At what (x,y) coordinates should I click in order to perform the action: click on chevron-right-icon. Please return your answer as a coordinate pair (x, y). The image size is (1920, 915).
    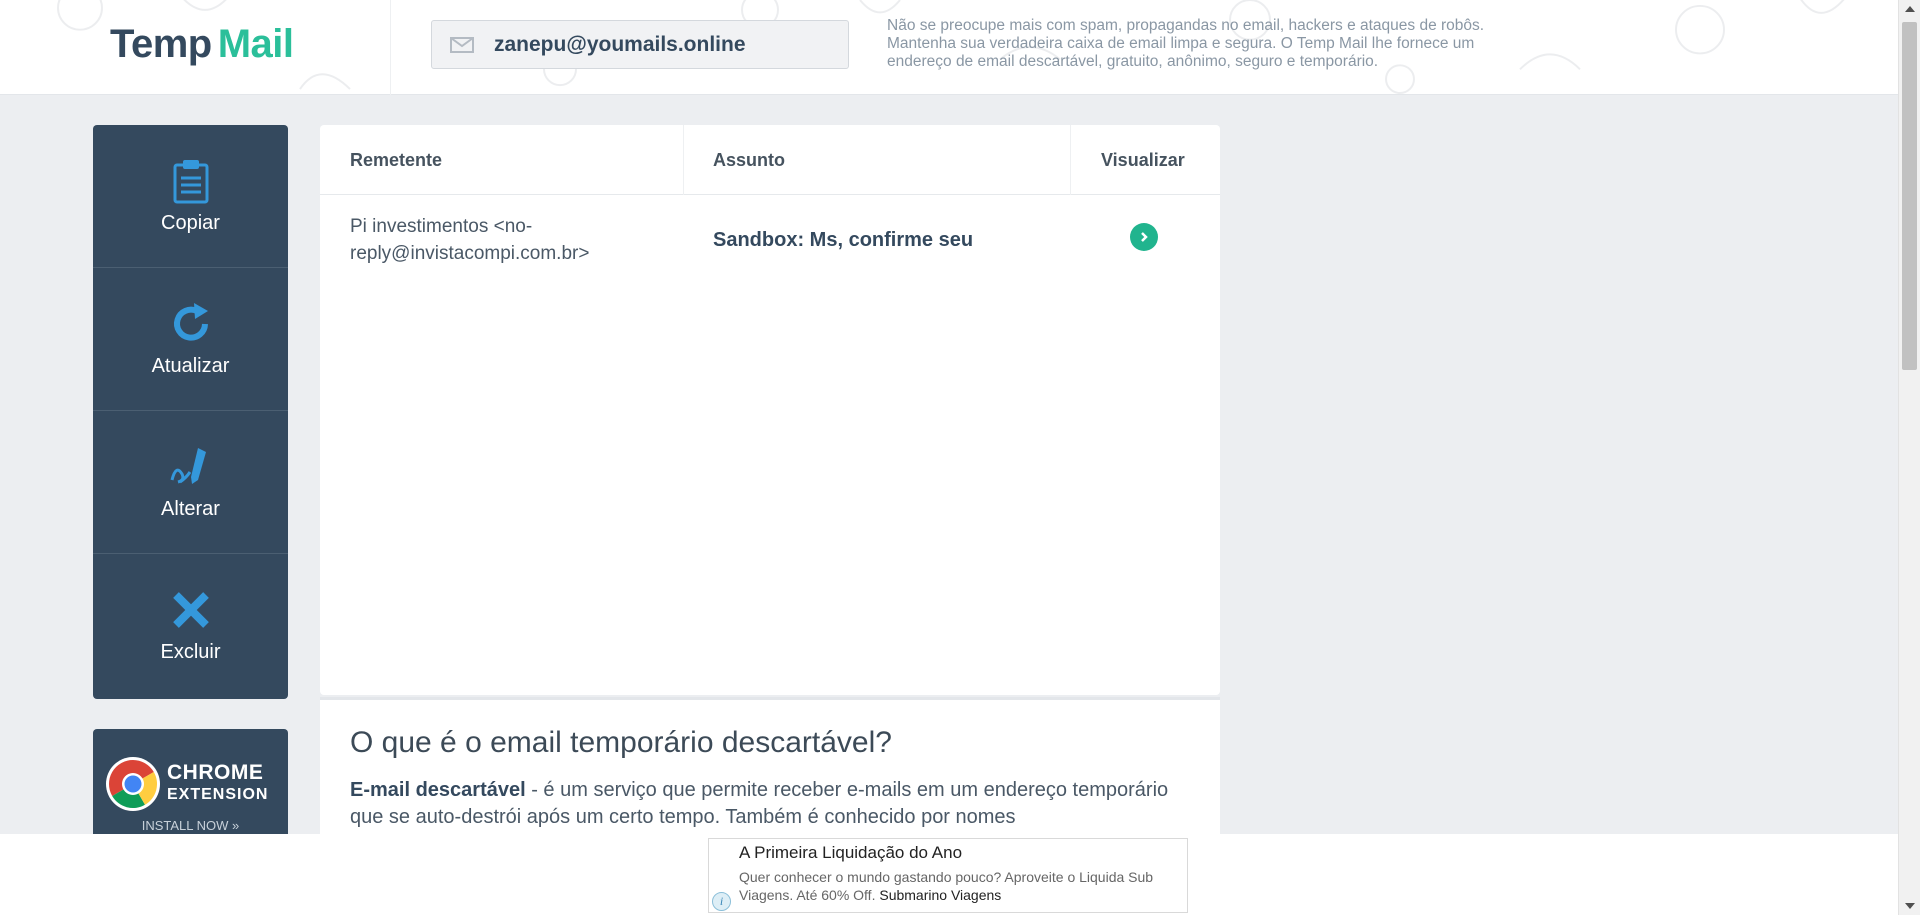
    Looking at the image, I should click on (1144, 237).